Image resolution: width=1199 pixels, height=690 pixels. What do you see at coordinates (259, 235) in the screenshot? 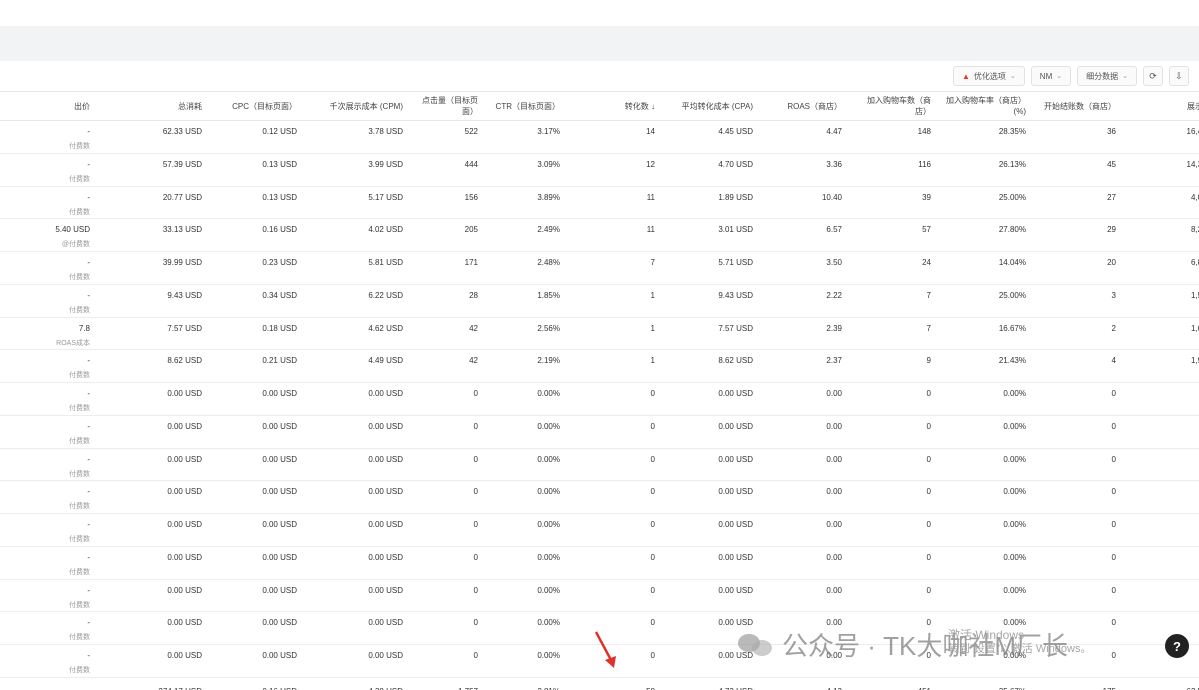
I see `table-cell: 0.16 USD` at bounding box center [259, 235].